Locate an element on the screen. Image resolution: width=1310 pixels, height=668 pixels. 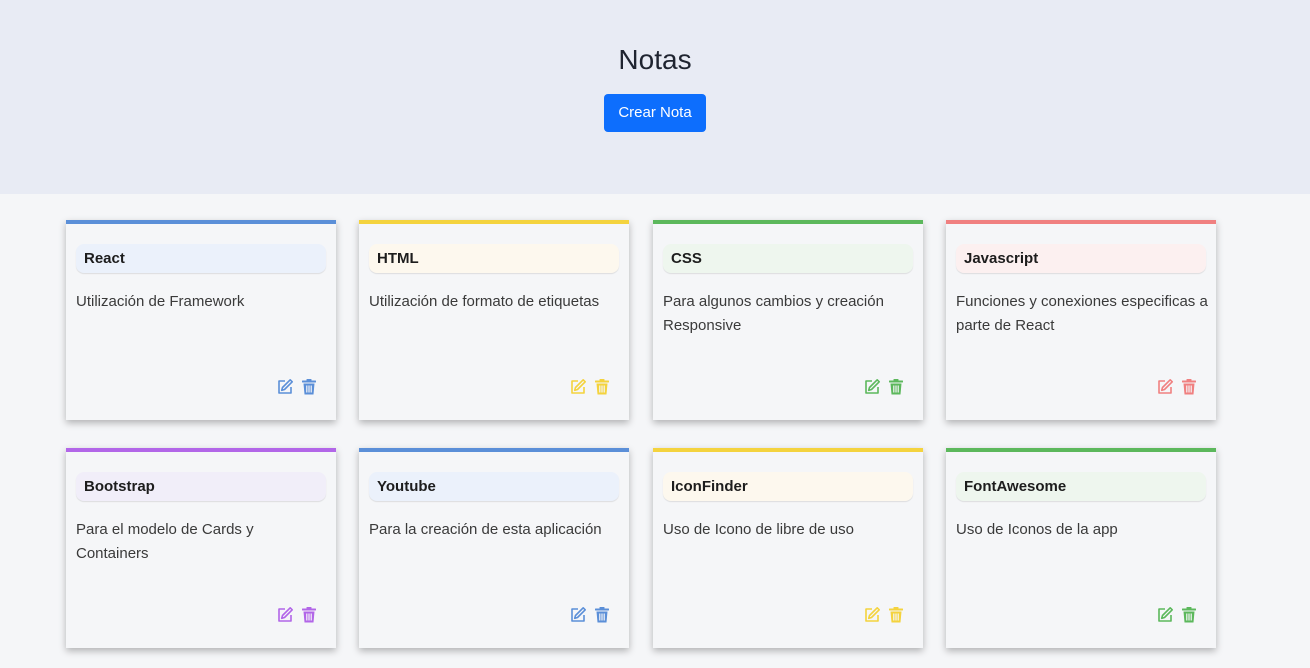
note-title: CSS is located at coordinates (686, 258).